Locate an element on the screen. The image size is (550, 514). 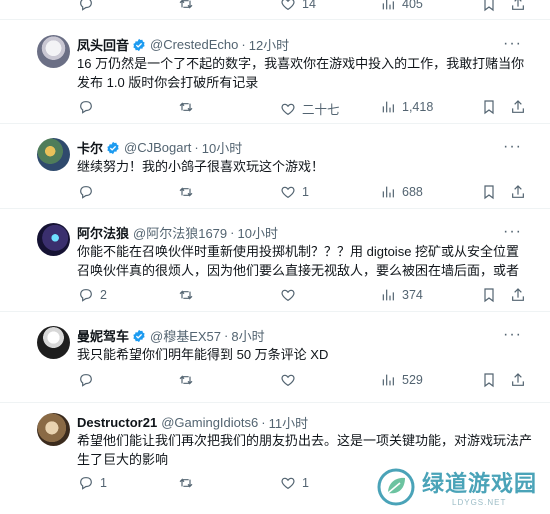
reply-button: 1 is located at coordinates (92, 483).